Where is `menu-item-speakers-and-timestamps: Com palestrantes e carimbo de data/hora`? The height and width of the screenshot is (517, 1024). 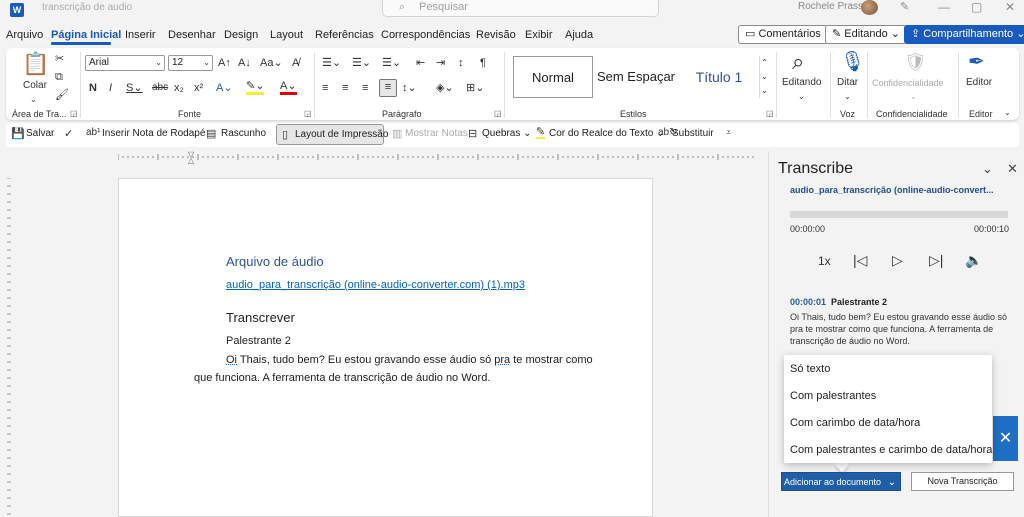
menu-item-speakers-and-timestamps: Com palestrantes e carimbo de data/hora is located at coordinates (891, 450).